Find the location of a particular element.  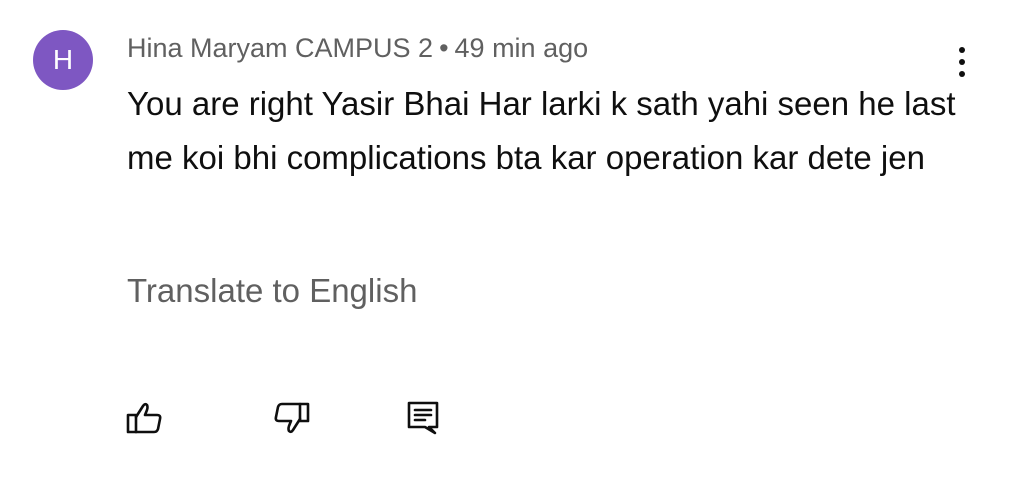

reply-comment-icon is located at coordinates (423, 418).